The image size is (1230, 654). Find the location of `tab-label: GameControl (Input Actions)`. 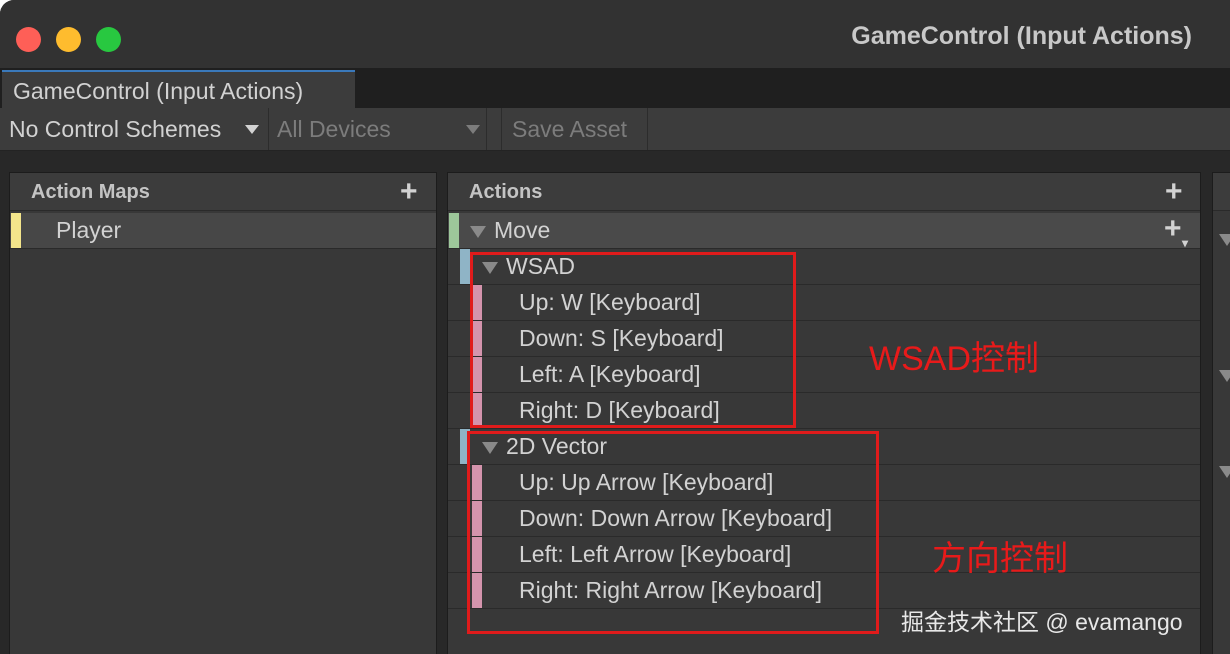

tab-label: GameControl (Input Actions) is located at coordinates (158, 91).